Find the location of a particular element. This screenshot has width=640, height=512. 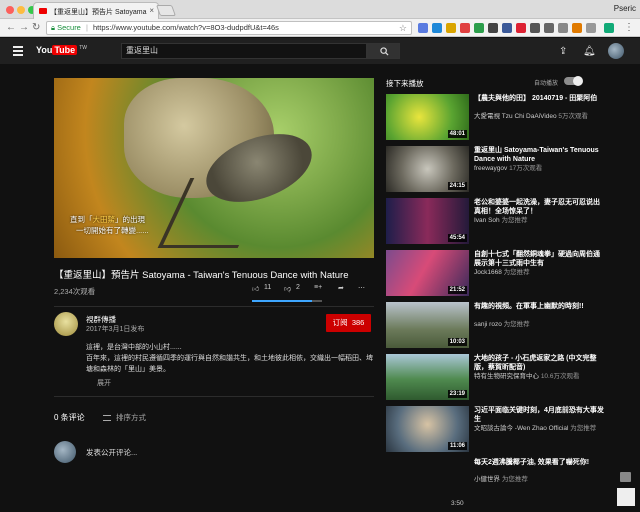

new-tab-button is located at coordinates (166, 10).